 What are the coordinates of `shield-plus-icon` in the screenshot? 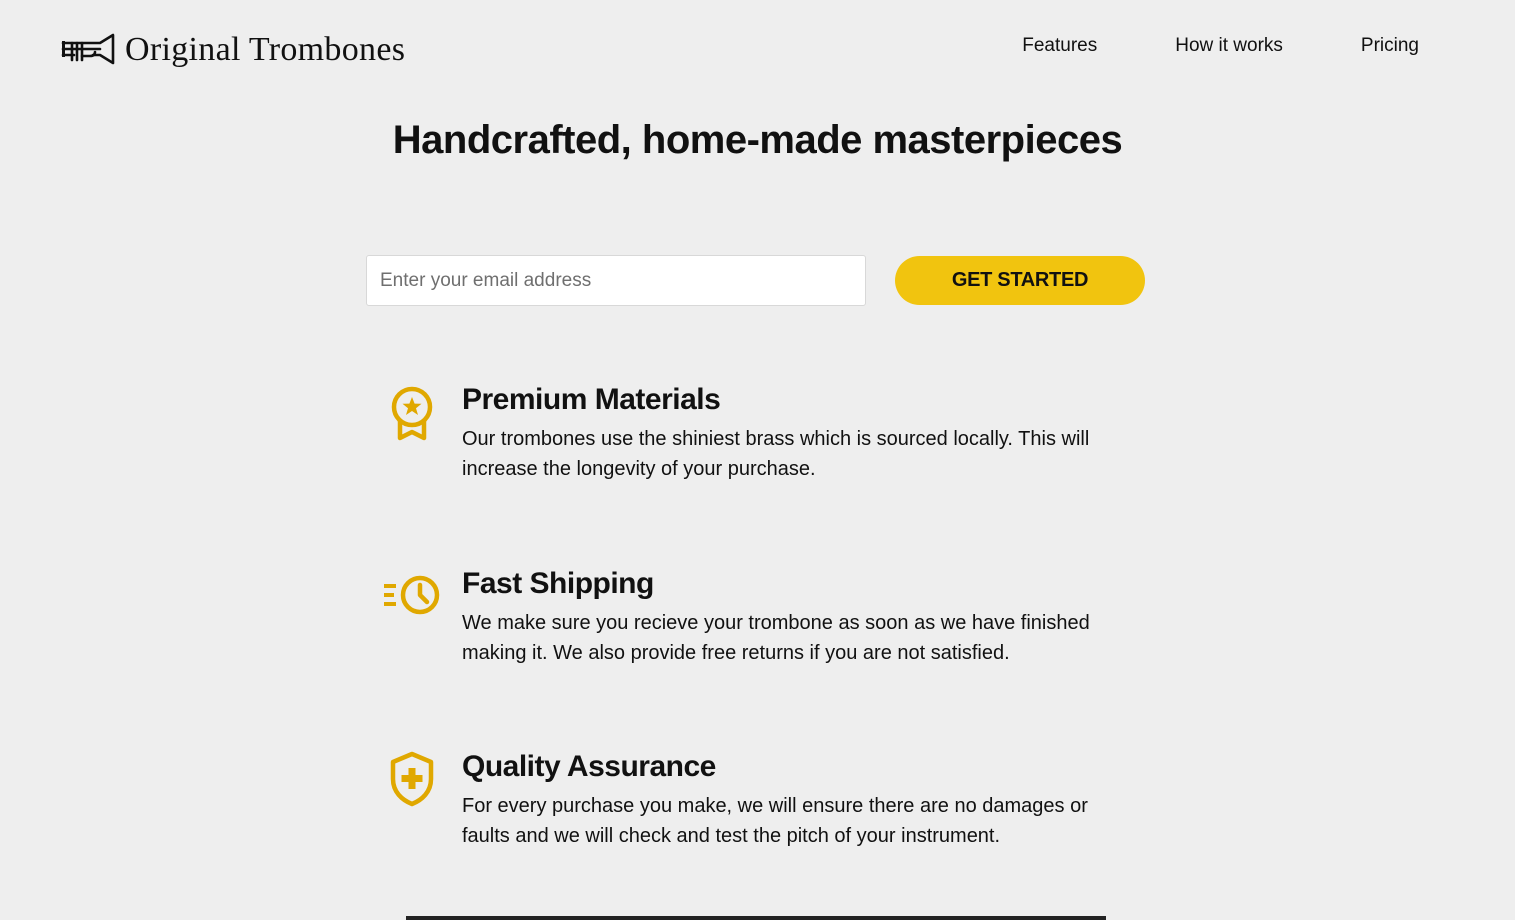 It's located at (412, 779).